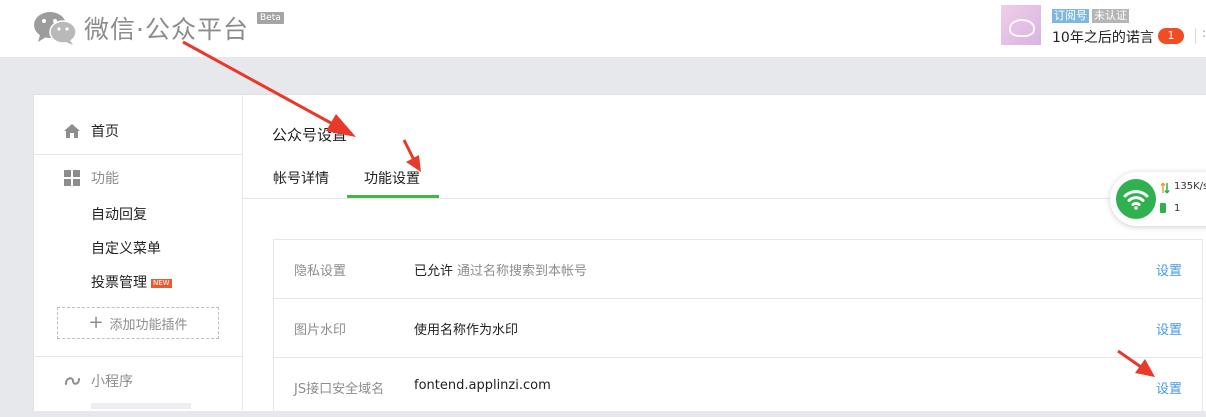 The width and height of the screenshot is (1206, 417). What do you see at coordinates (738, 387) in the screenshot?
I see `settings-row-js-domain: JS接口安全域名 fontend.applinzi.com 设置` at bounding box center [738, 387].